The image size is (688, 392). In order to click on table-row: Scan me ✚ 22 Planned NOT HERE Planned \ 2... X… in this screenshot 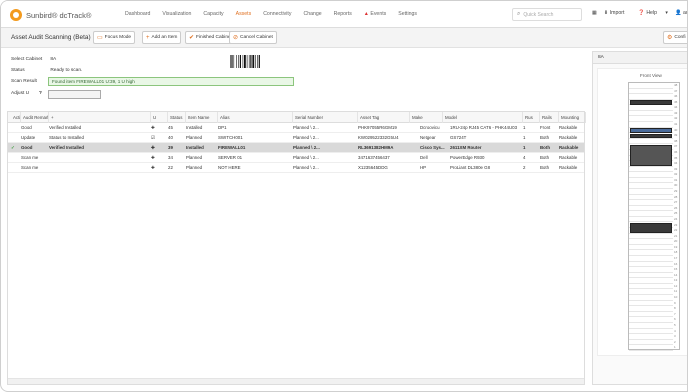, I will do `click(296, 168)`.